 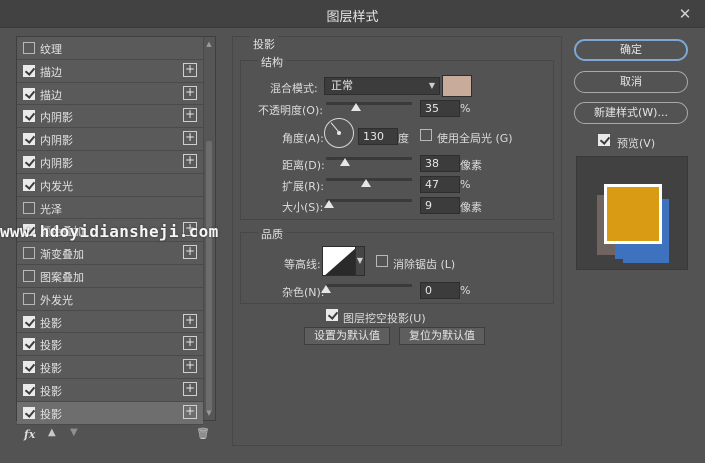 What do you see at coordinates (457, 86) in the screenshot?
I see `shadow-color-swatch` at bounding box center [457, 86].